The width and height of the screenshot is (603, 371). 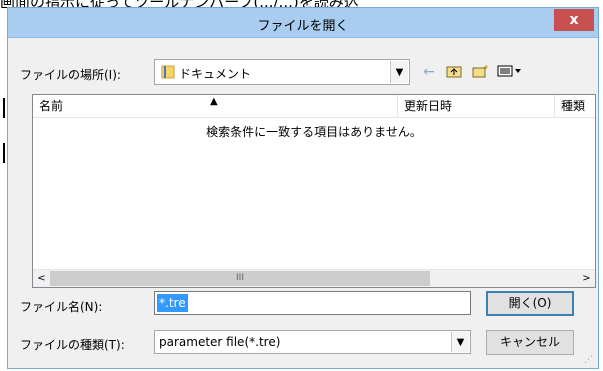 I want to click on sort-ascending-icon: ▲, so click(x=214, y=101).